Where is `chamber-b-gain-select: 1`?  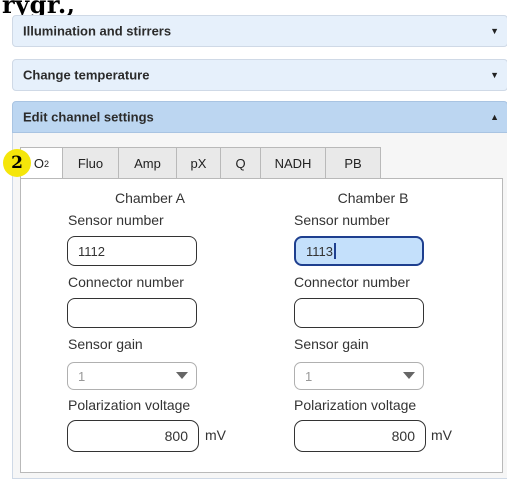
chamber-b-gain-select: 1 is located at coordinates (359, 376).